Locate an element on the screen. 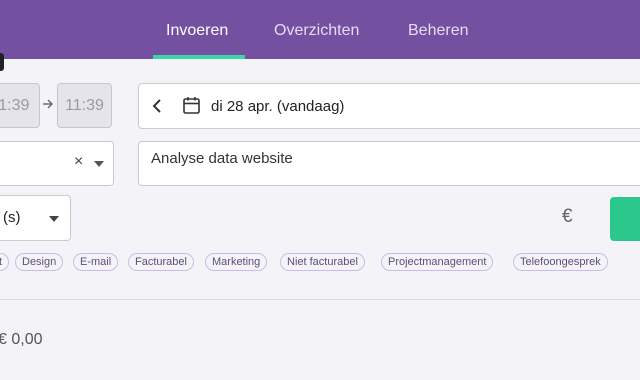 This screenshot has width=640, height=380. start-time-field: 11:39 is located at coordinates (20, 105).